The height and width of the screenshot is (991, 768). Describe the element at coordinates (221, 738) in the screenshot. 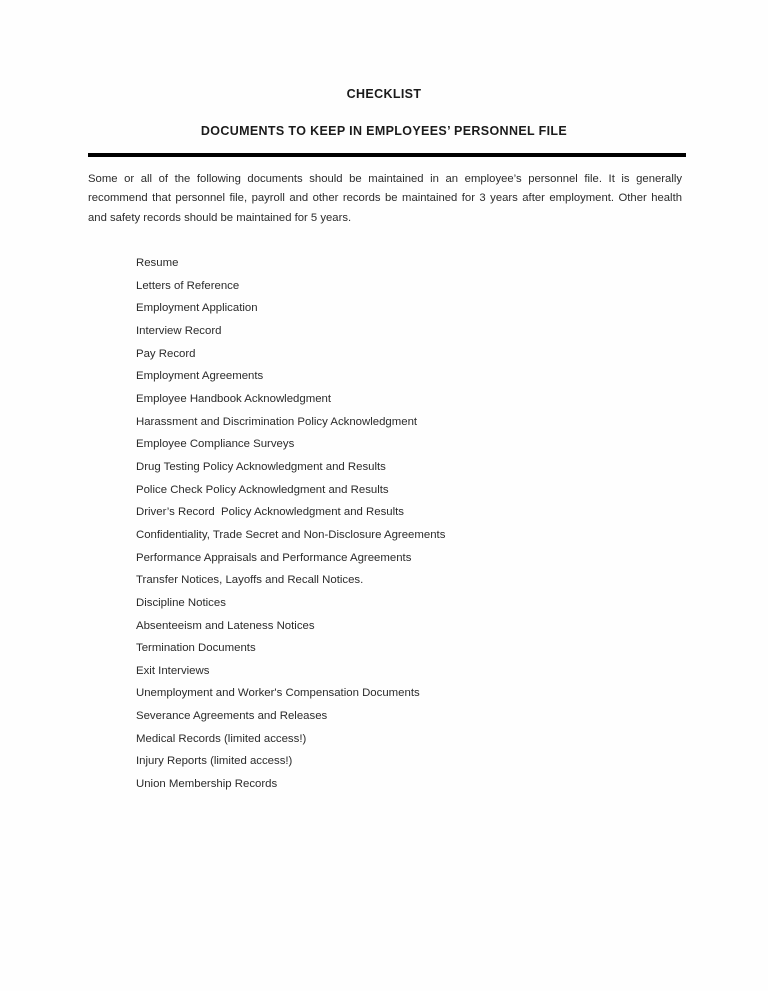

I see `list-item: Medical Records (limited access!)` at that location.